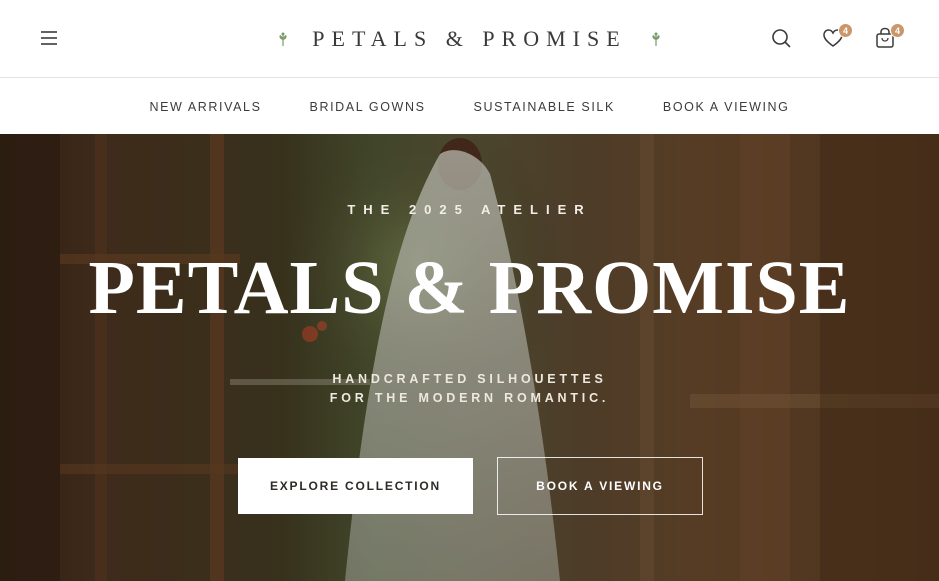  I want to click on nav-item-bridal-gowns: BRIDAL GOWNS, so click(368, 107).